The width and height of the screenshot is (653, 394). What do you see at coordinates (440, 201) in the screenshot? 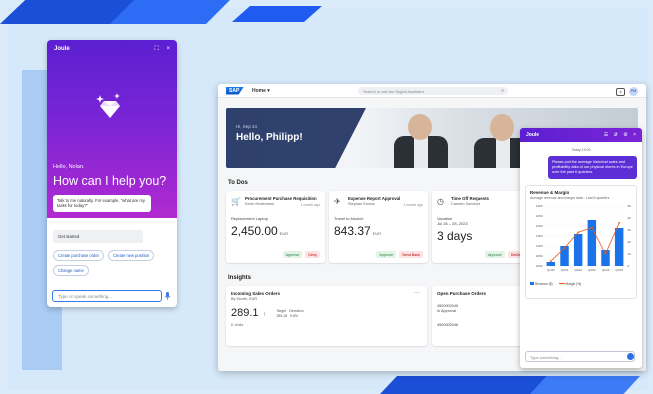
I see `clock-icon: ◷` at bounding box center [440, 201].